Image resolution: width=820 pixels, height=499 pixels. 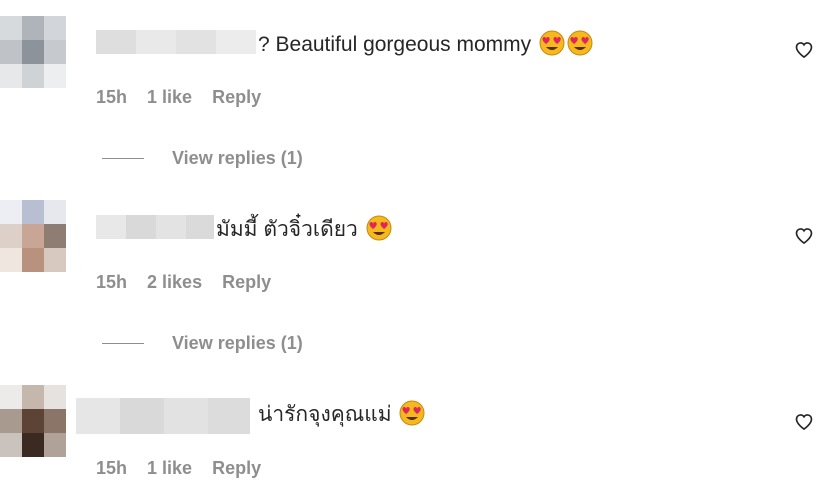 I want to click on comment-text: ? Beautiful gorgeous mommy, so click(x=425, y=44).